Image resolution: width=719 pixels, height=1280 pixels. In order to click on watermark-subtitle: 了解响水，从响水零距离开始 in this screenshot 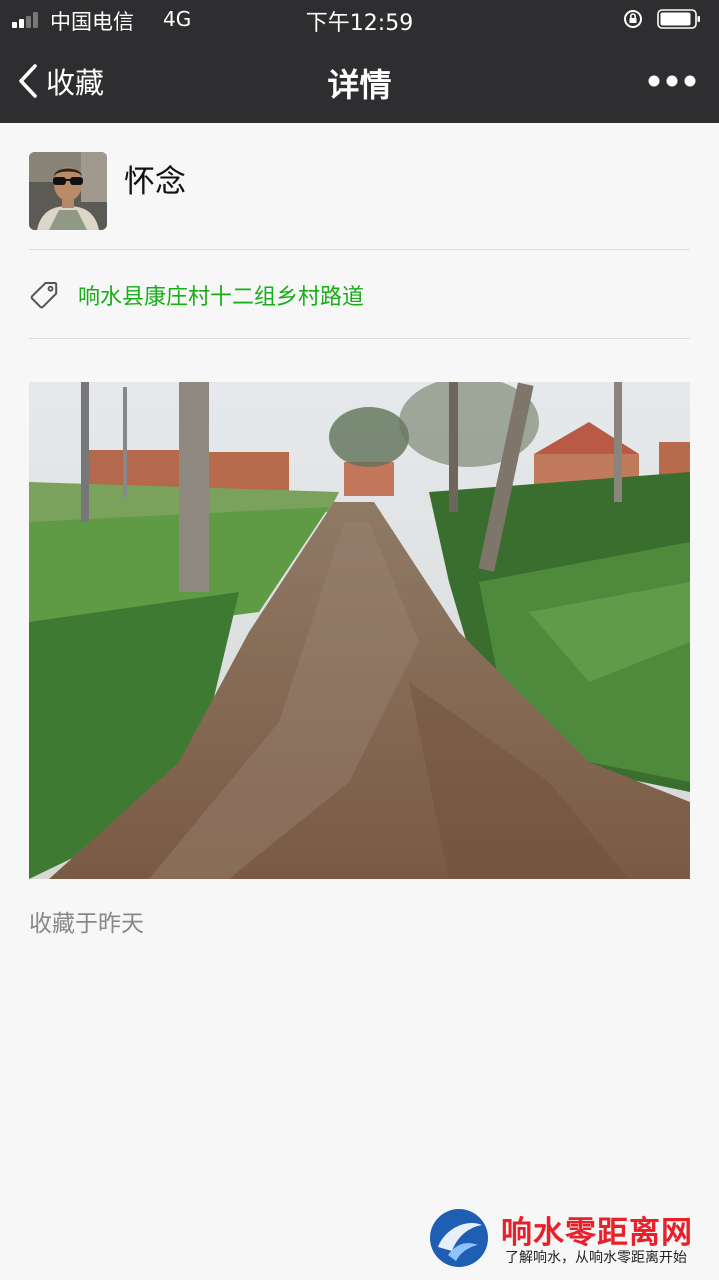, I will do `click(596, 1258)`.